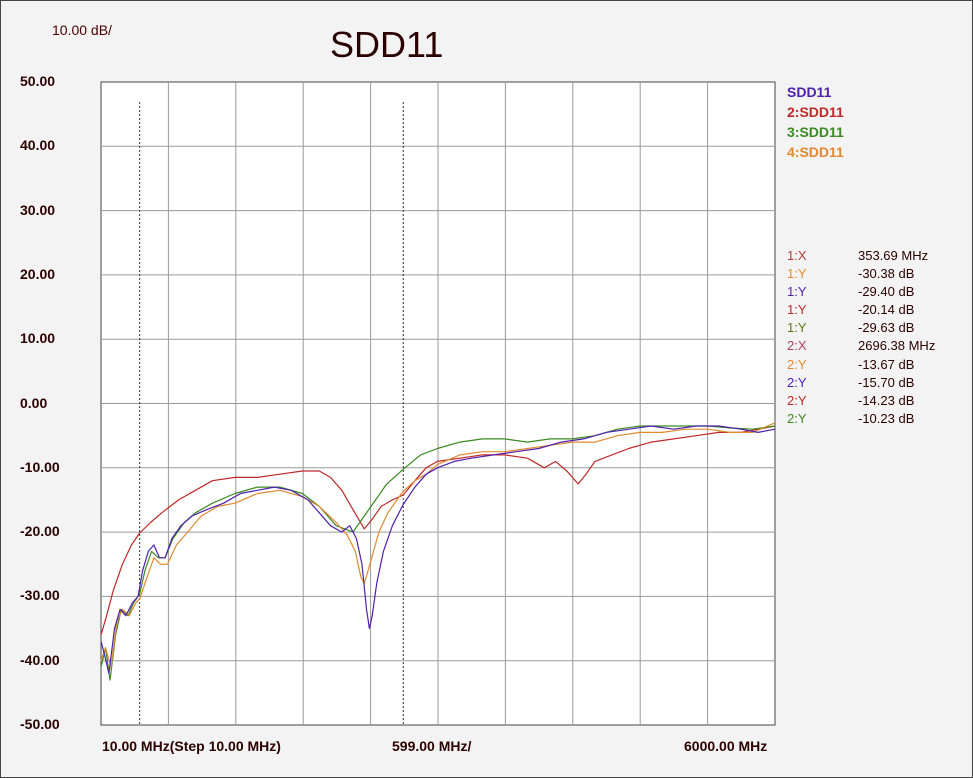  Describe the element at coordinates (40, 659) in the screenshot. I see `y-tick-label: -40.00` at that location.